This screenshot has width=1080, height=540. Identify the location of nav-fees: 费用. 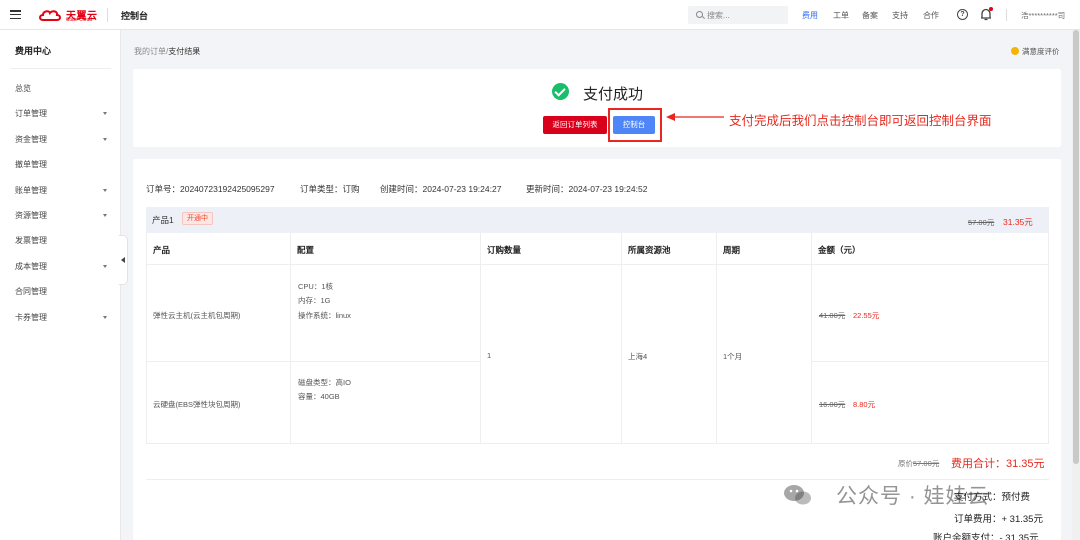
(810, 15).